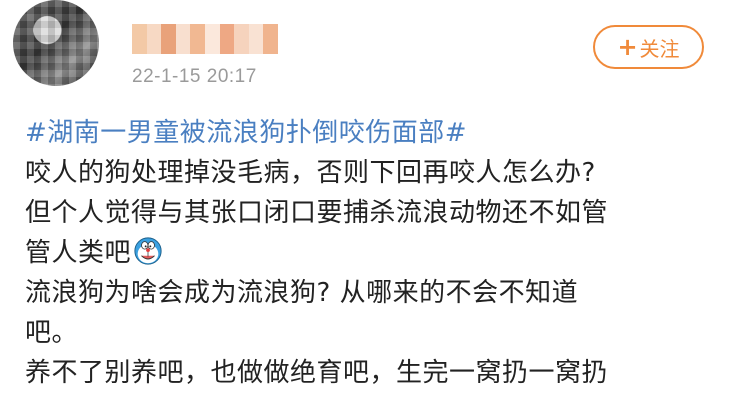  I want to click on follow-label: 关注, so click(659, 48).